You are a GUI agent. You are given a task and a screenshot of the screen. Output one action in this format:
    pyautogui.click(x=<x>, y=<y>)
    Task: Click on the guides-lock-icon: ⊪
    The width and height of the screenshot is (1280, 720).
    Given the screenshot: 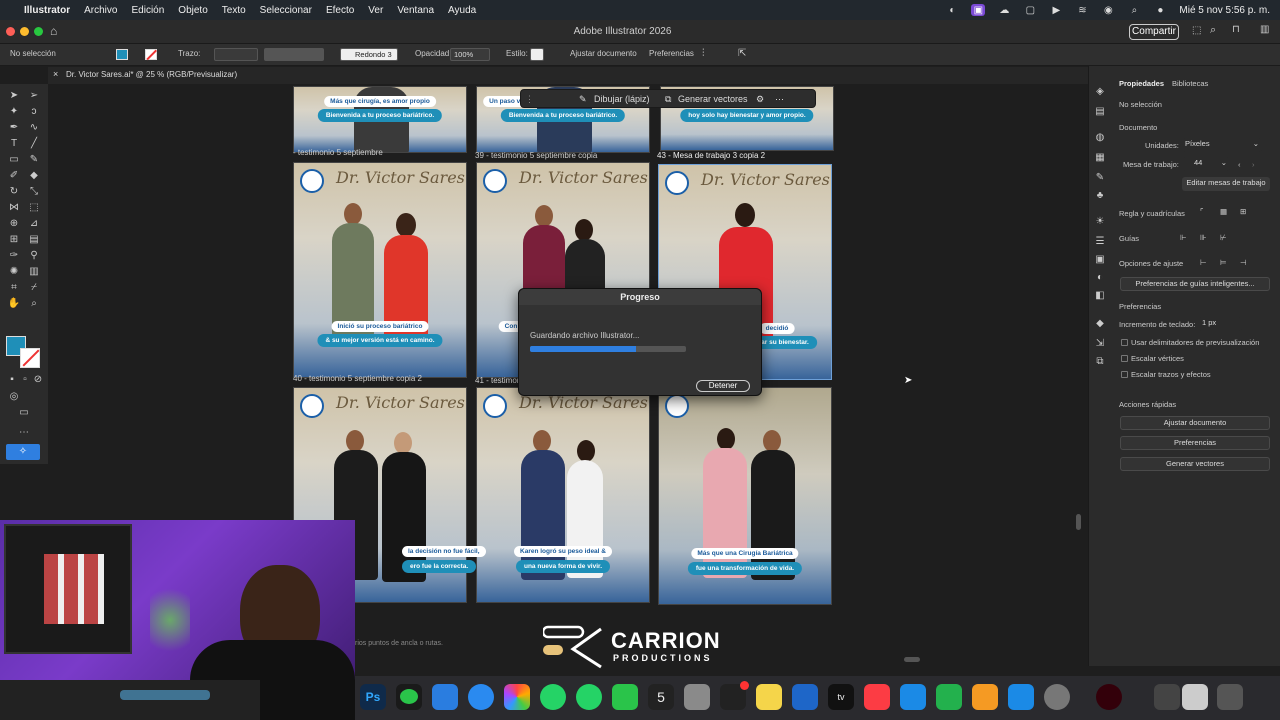 What is the action you would take?
    pyautogui.click(x=1203, y=237)
    